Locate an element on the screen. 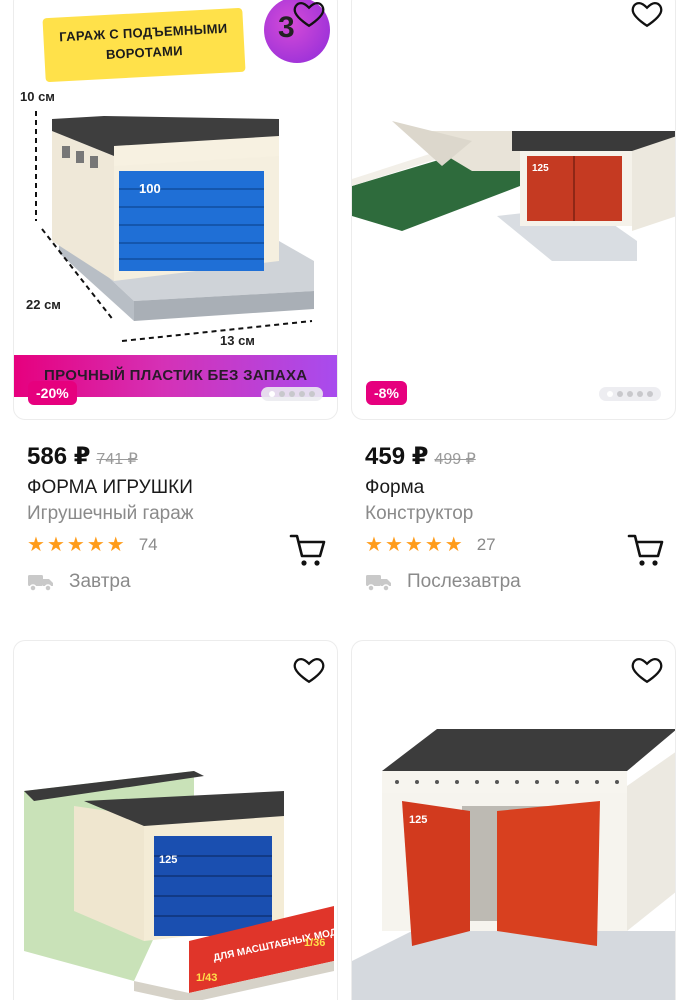 Image resolution: width=690 pixels, height=1000 pixels. old-price: 741 ₽ is located at coordinates (117, 459).